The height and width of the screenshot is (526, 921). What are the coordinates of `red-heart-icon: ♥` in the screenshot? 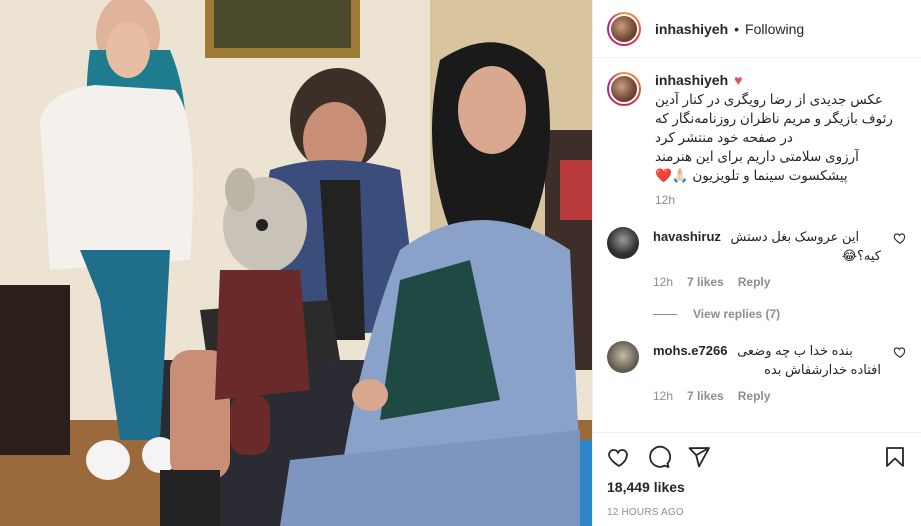 It's located at (738, 80).